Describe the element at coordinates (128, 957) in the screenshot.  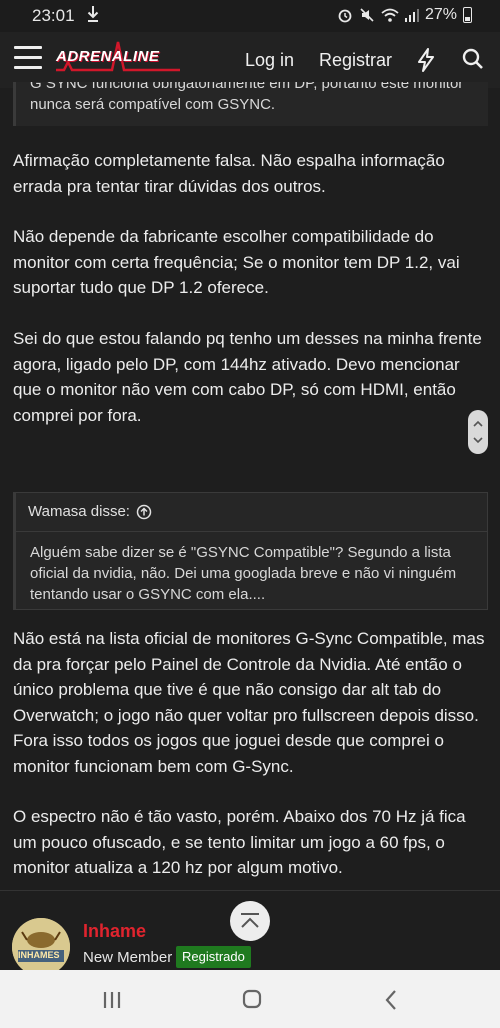
I see `user-title: New Member` at that location.